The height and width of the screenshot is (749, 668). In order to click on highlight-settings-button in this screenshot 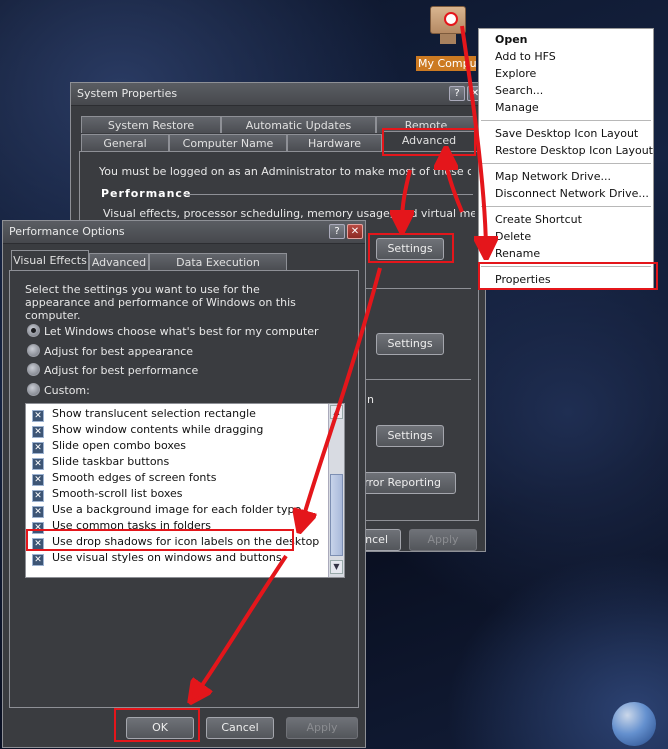, I will do `click(411, 248)`.